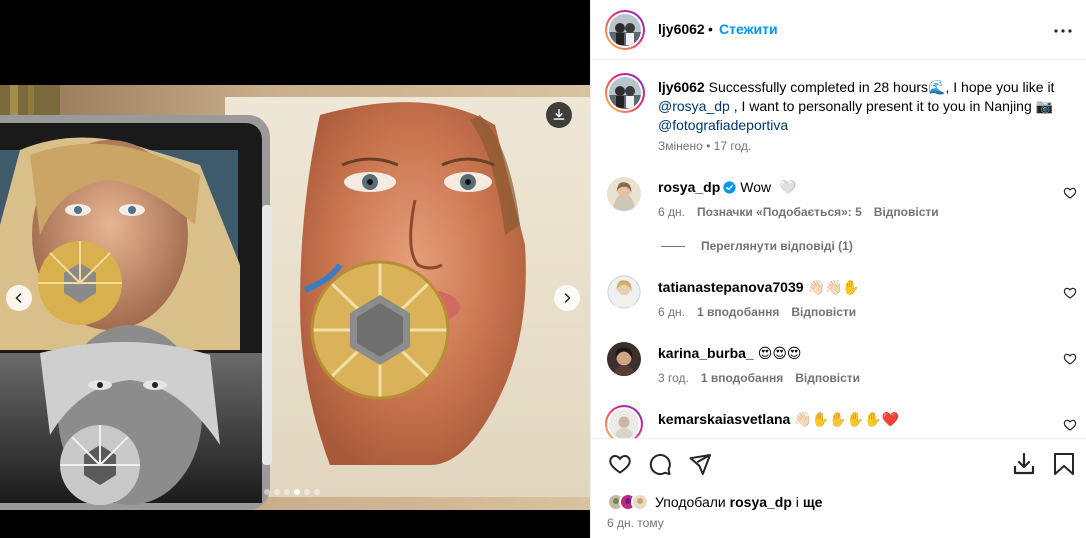 This screenshot has height=538, width=1086. I want to click on chevron-left-icon, so click(18, 298).